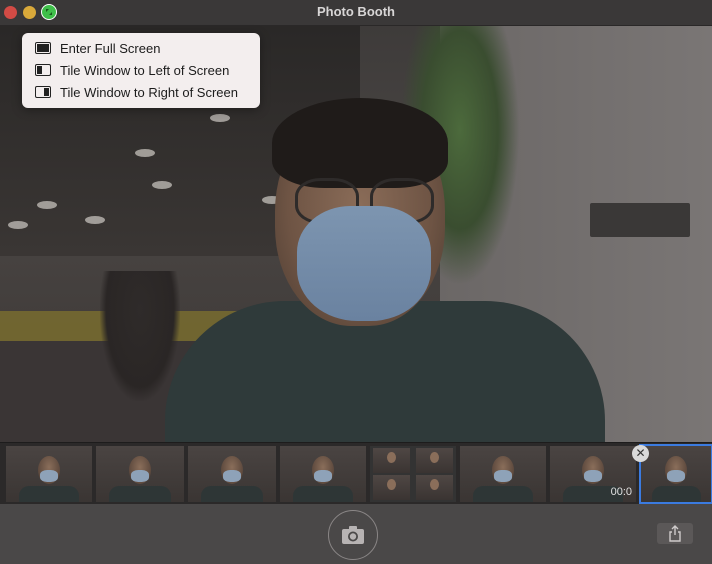 The height and width of the screenshot is (564, 712). I want to click on tile-right-icon, so click(43, 92).